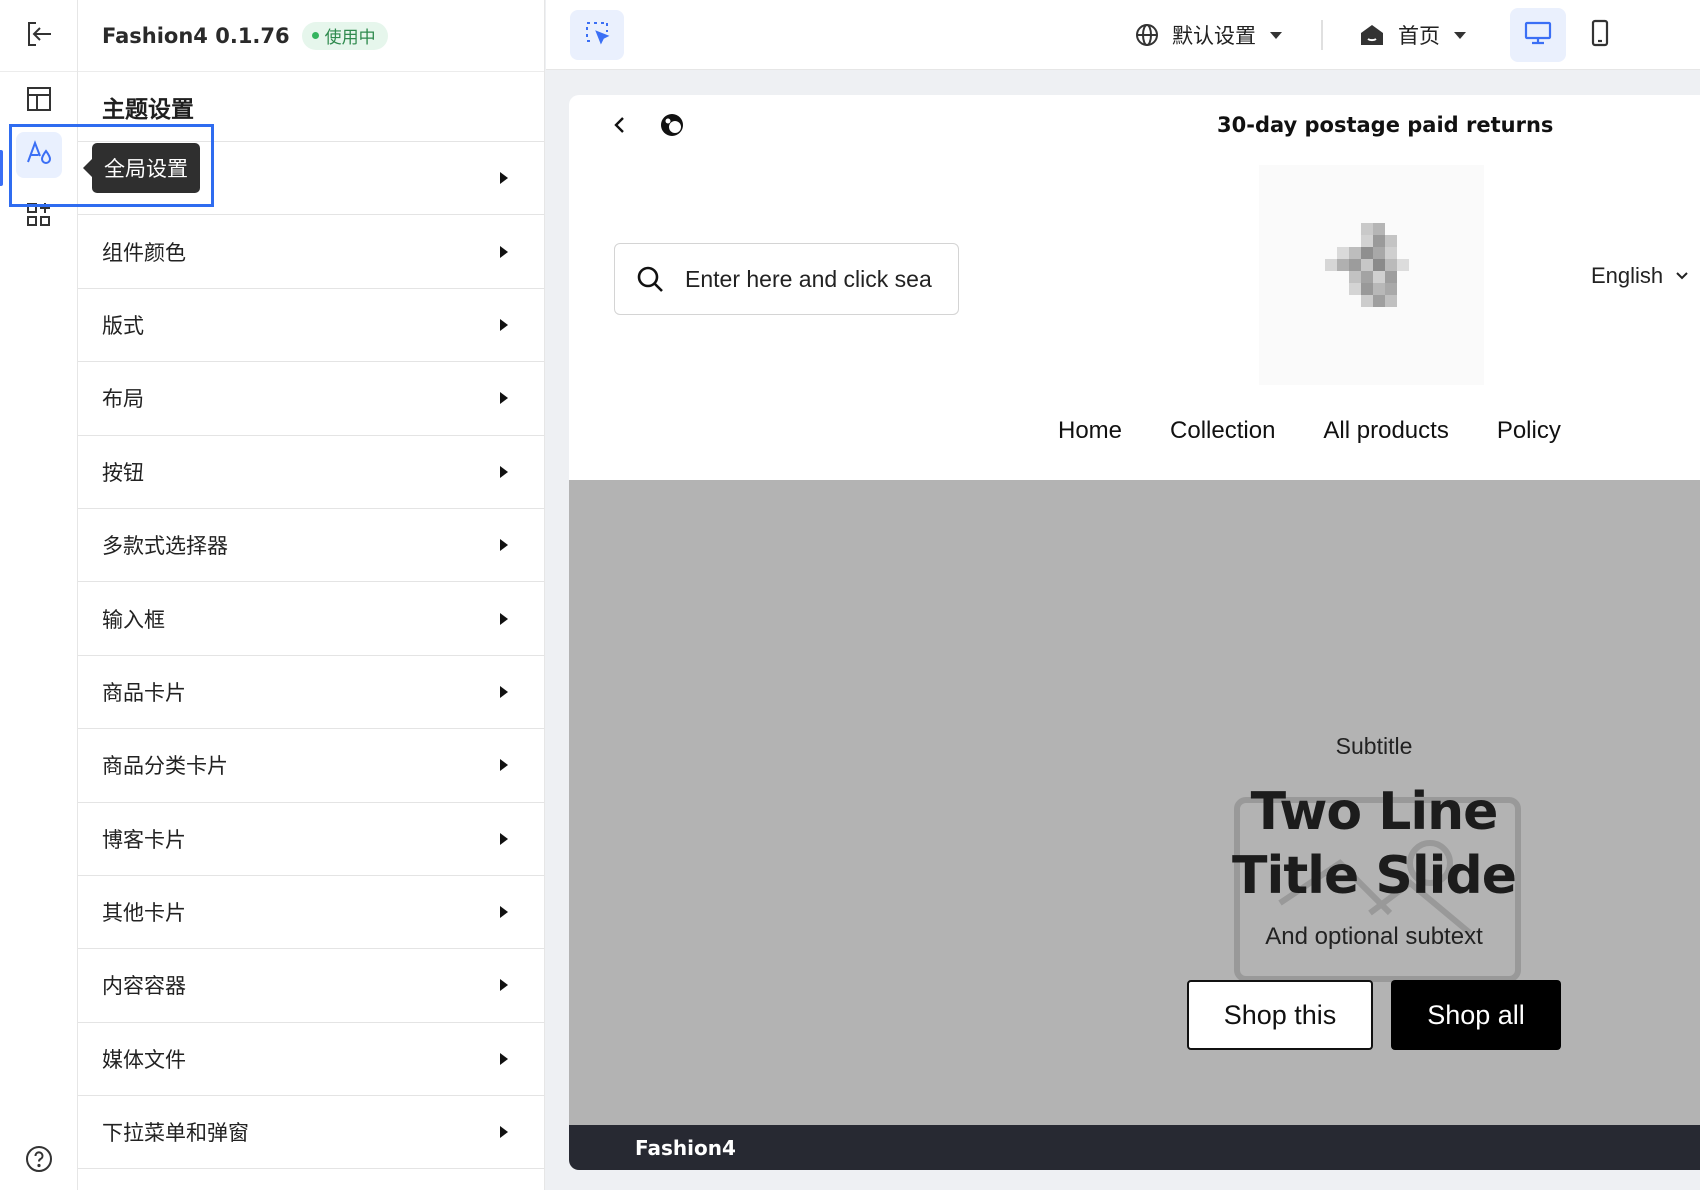  Describe the element at coordinates (1090, 431) in the screenshot. I see `nav-item-home: Home` at that location.